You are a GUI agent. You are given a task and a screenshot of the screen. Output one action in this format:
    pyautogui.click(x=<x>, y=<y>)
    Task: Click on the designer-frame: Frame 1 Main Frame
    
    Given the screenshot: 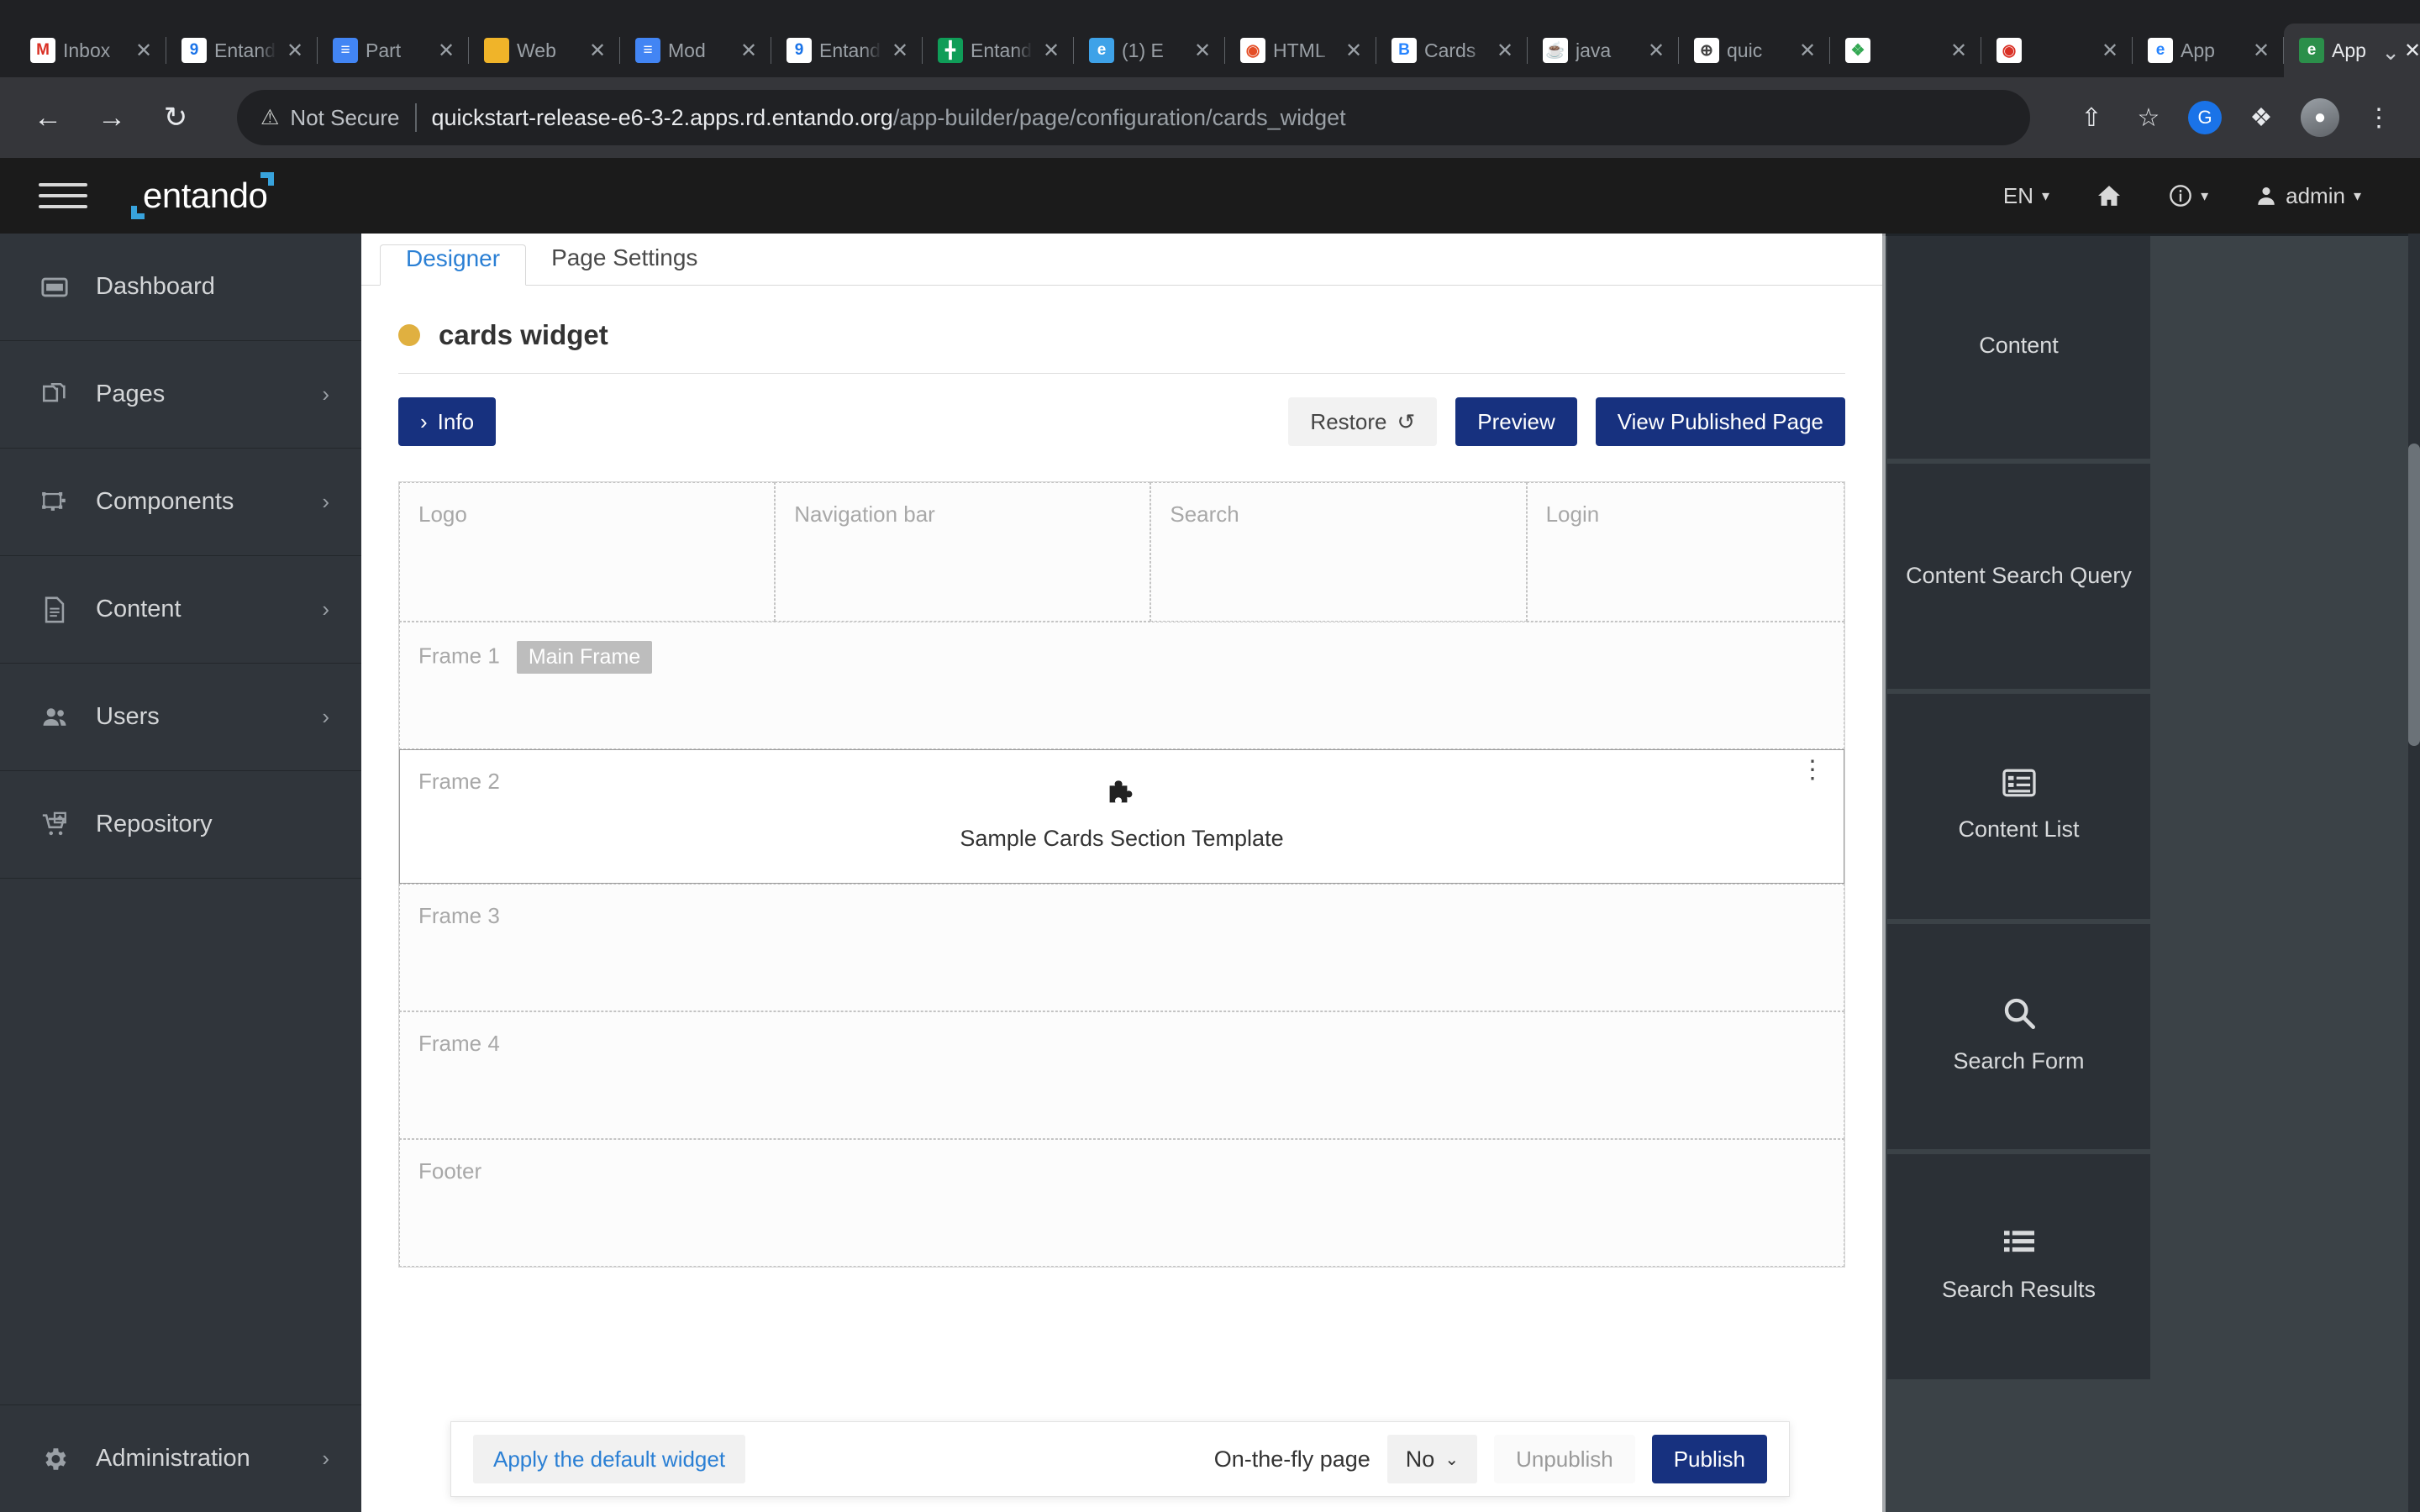 What is the action you would take?
    pyautogui.click(x=1121, y=685)
    